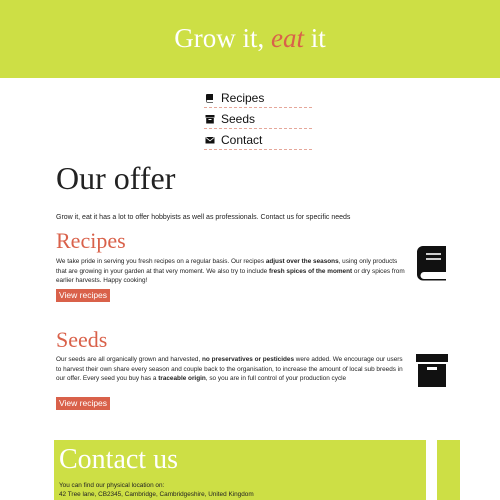  I want to click on nav-item-seeds: Seeds, so click(258, 119).